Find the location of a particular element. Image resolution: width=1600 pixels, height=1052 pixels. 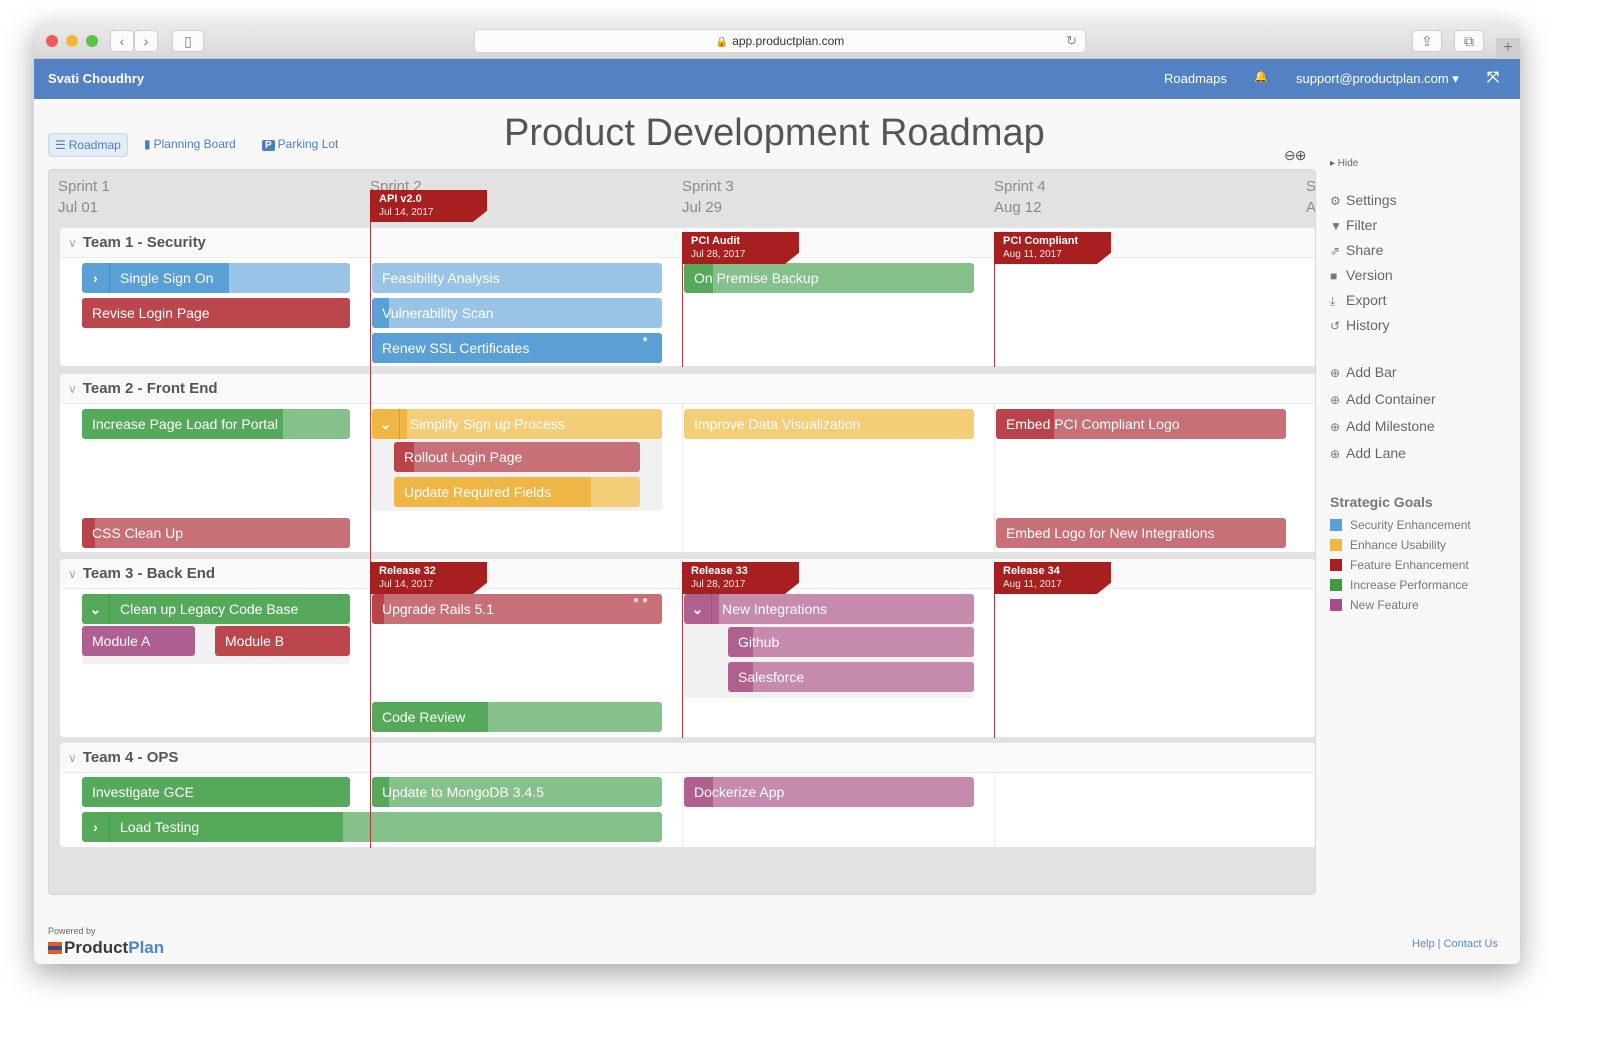

bar-rollout-login-page: Rollout Login Page is located at coordinates (517, 457).